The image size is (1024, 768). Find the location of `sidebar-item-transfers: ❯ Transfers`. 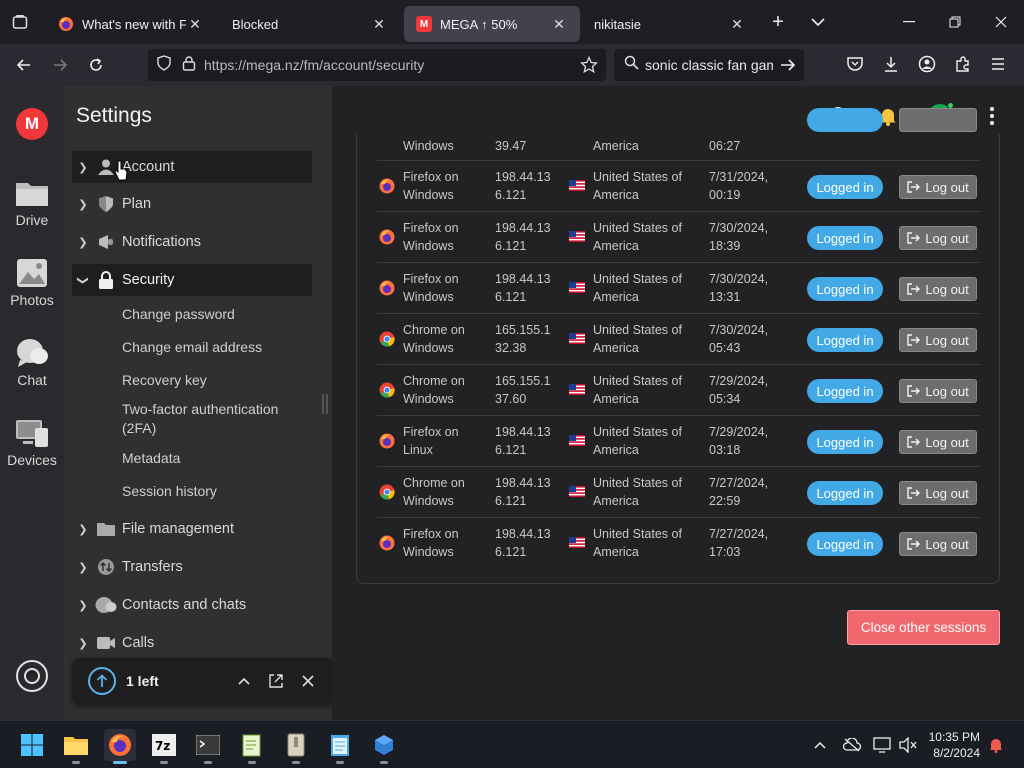

sidebar-item-transfers: ❯ Transfers is located at coordinates (192, 567).